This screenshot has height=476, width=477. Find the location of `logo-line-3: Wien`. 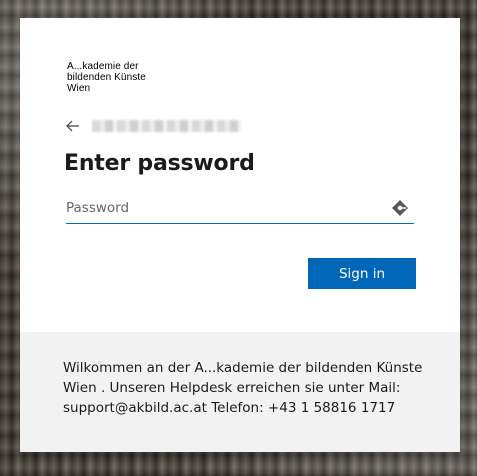

logo-line-3: Wien is located at coordinates (79, 88).